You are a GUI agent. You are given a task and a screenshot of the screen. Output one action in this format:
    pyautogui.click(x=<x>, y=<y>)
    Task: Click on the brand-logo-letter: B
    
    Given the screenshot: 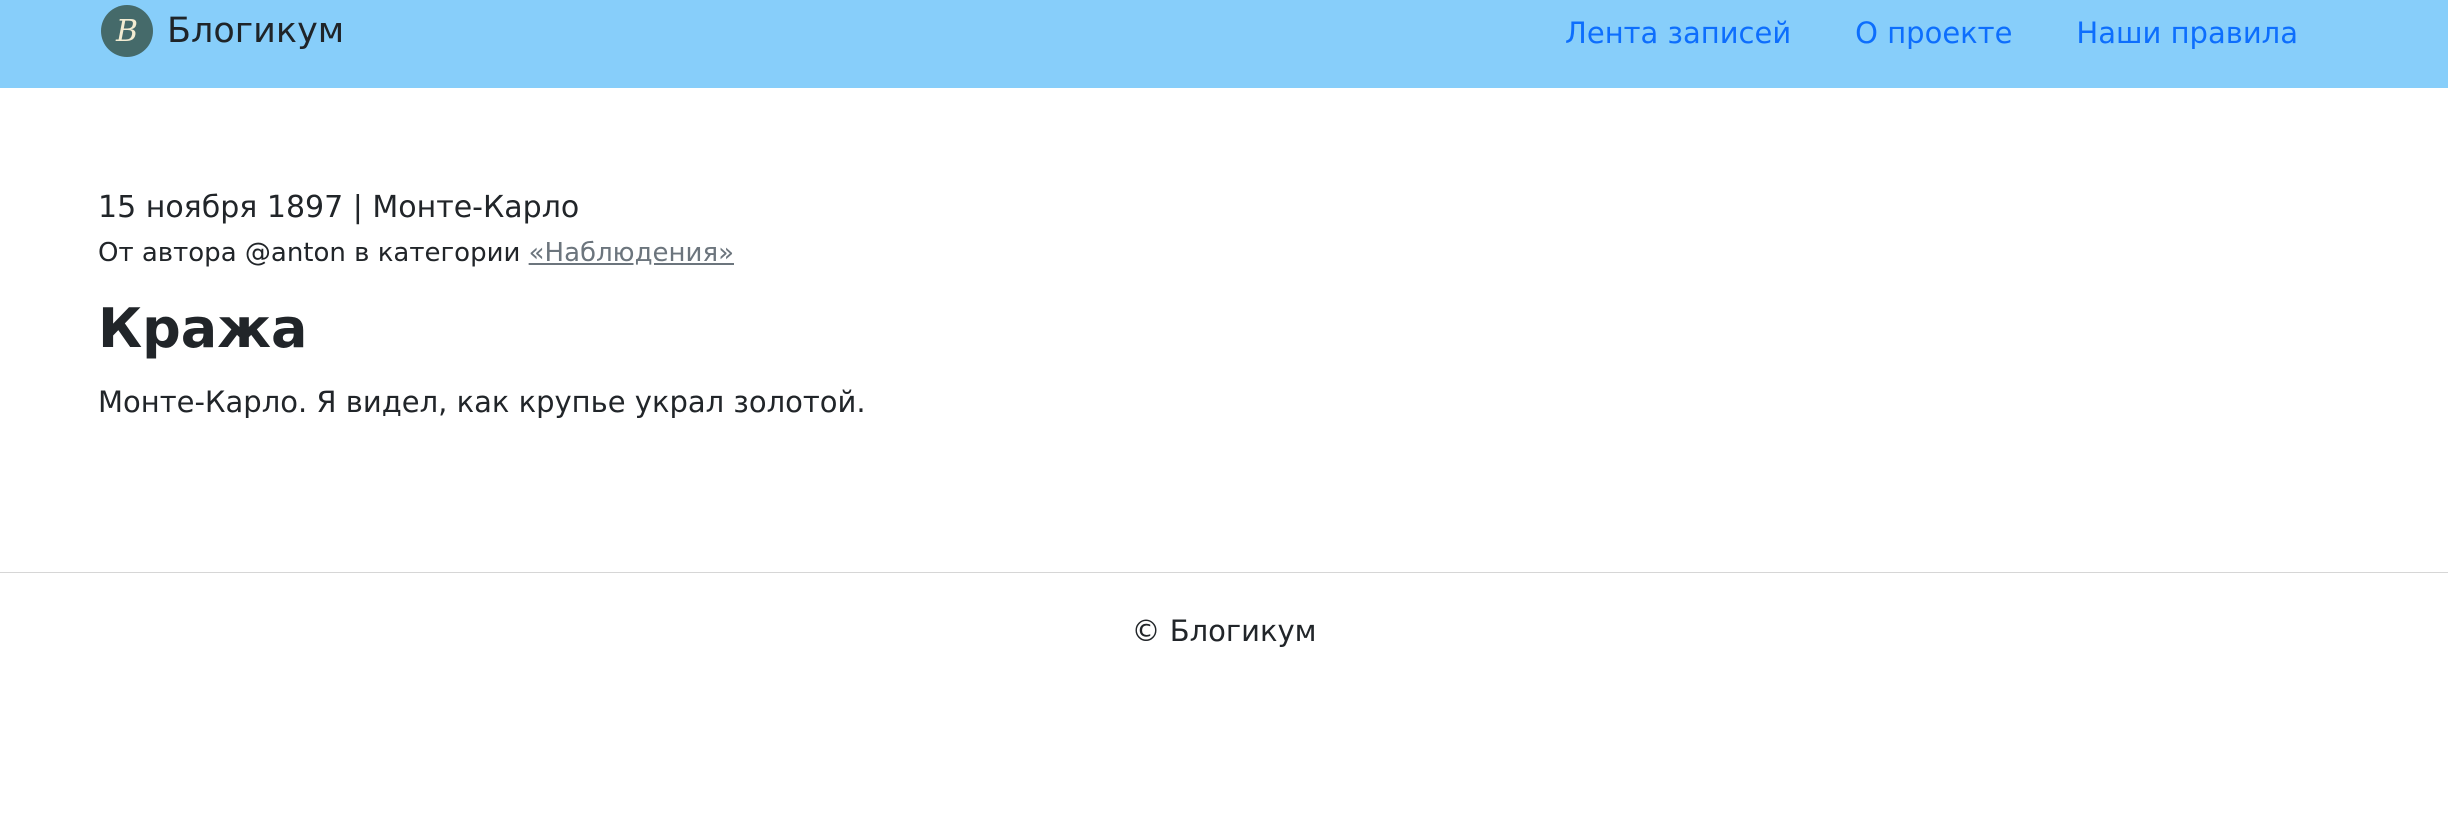 What is the action you would take?
    pyautogui.click(x=126, y=31)
    